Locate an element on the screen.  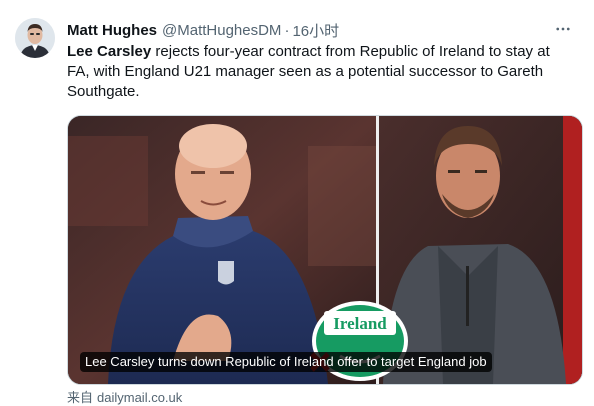
source-domain: dailymail.co.uk is located at coordinates (139, 397).